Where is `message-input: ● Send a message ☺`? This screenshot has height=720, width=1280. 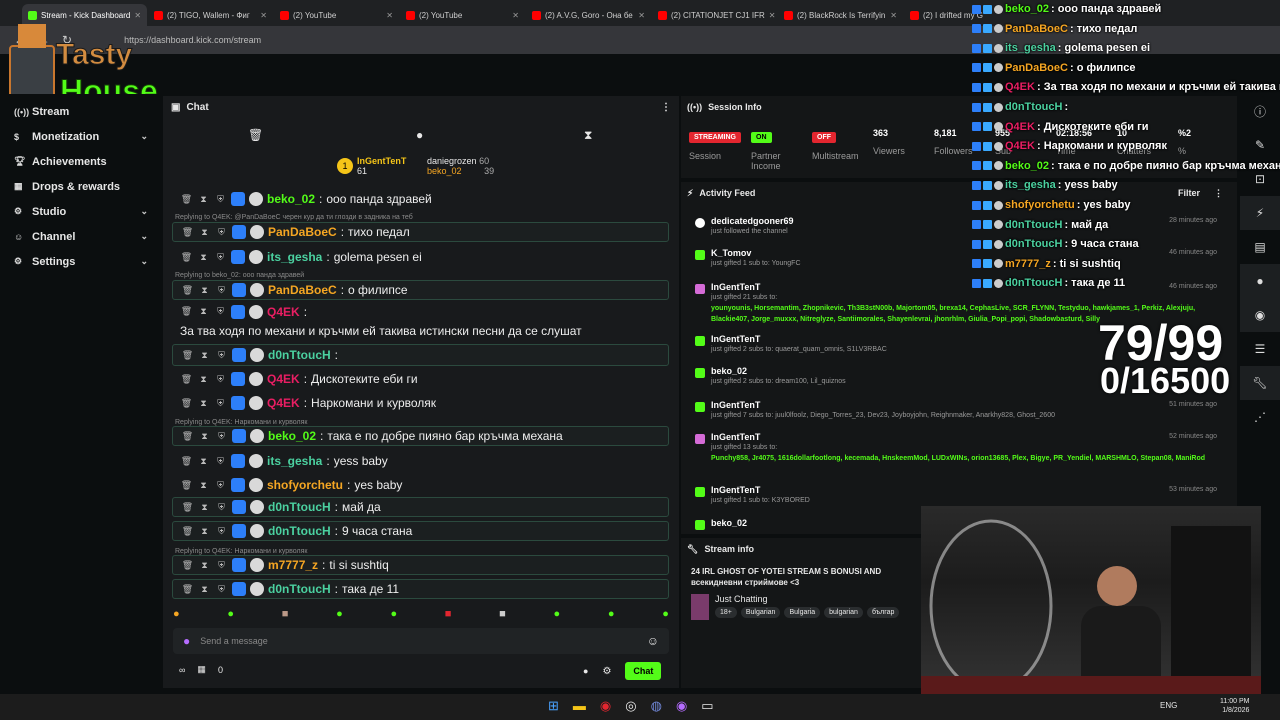 message-input: ● Send a message ☺ is located at coordinates (421, 641).